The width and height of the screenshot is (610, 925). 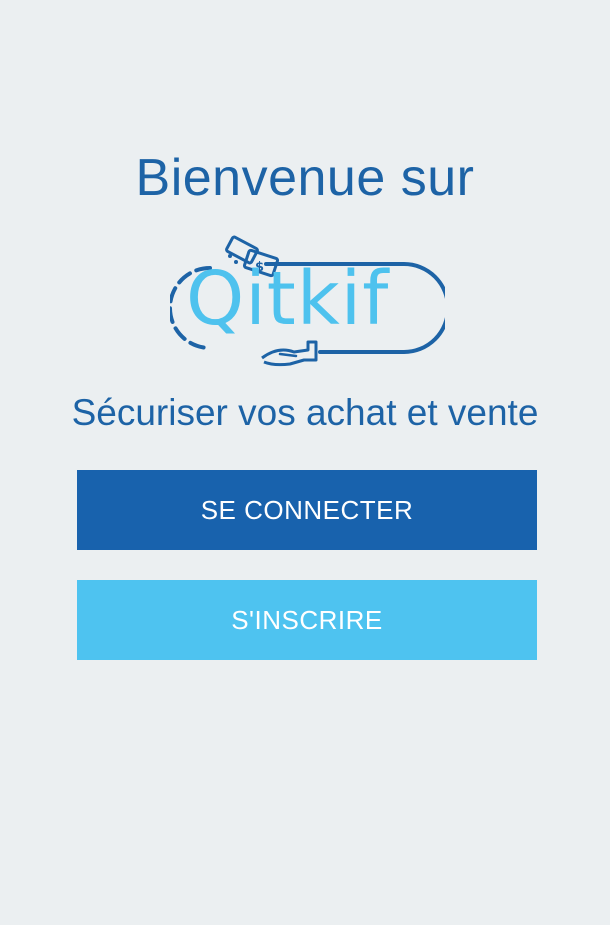 I want to click on login-button: SE CONNECTER, so click(x=307, y=510).